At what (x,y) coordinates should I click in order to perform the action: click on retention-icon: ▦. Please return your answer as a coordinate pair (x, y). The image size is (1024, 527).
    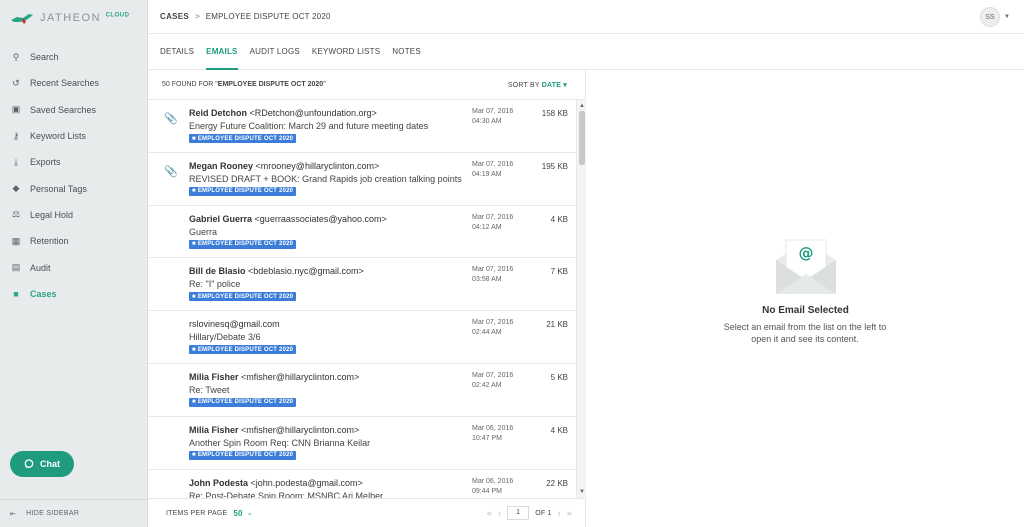
    Looking at the image, I should click on (16, 240).